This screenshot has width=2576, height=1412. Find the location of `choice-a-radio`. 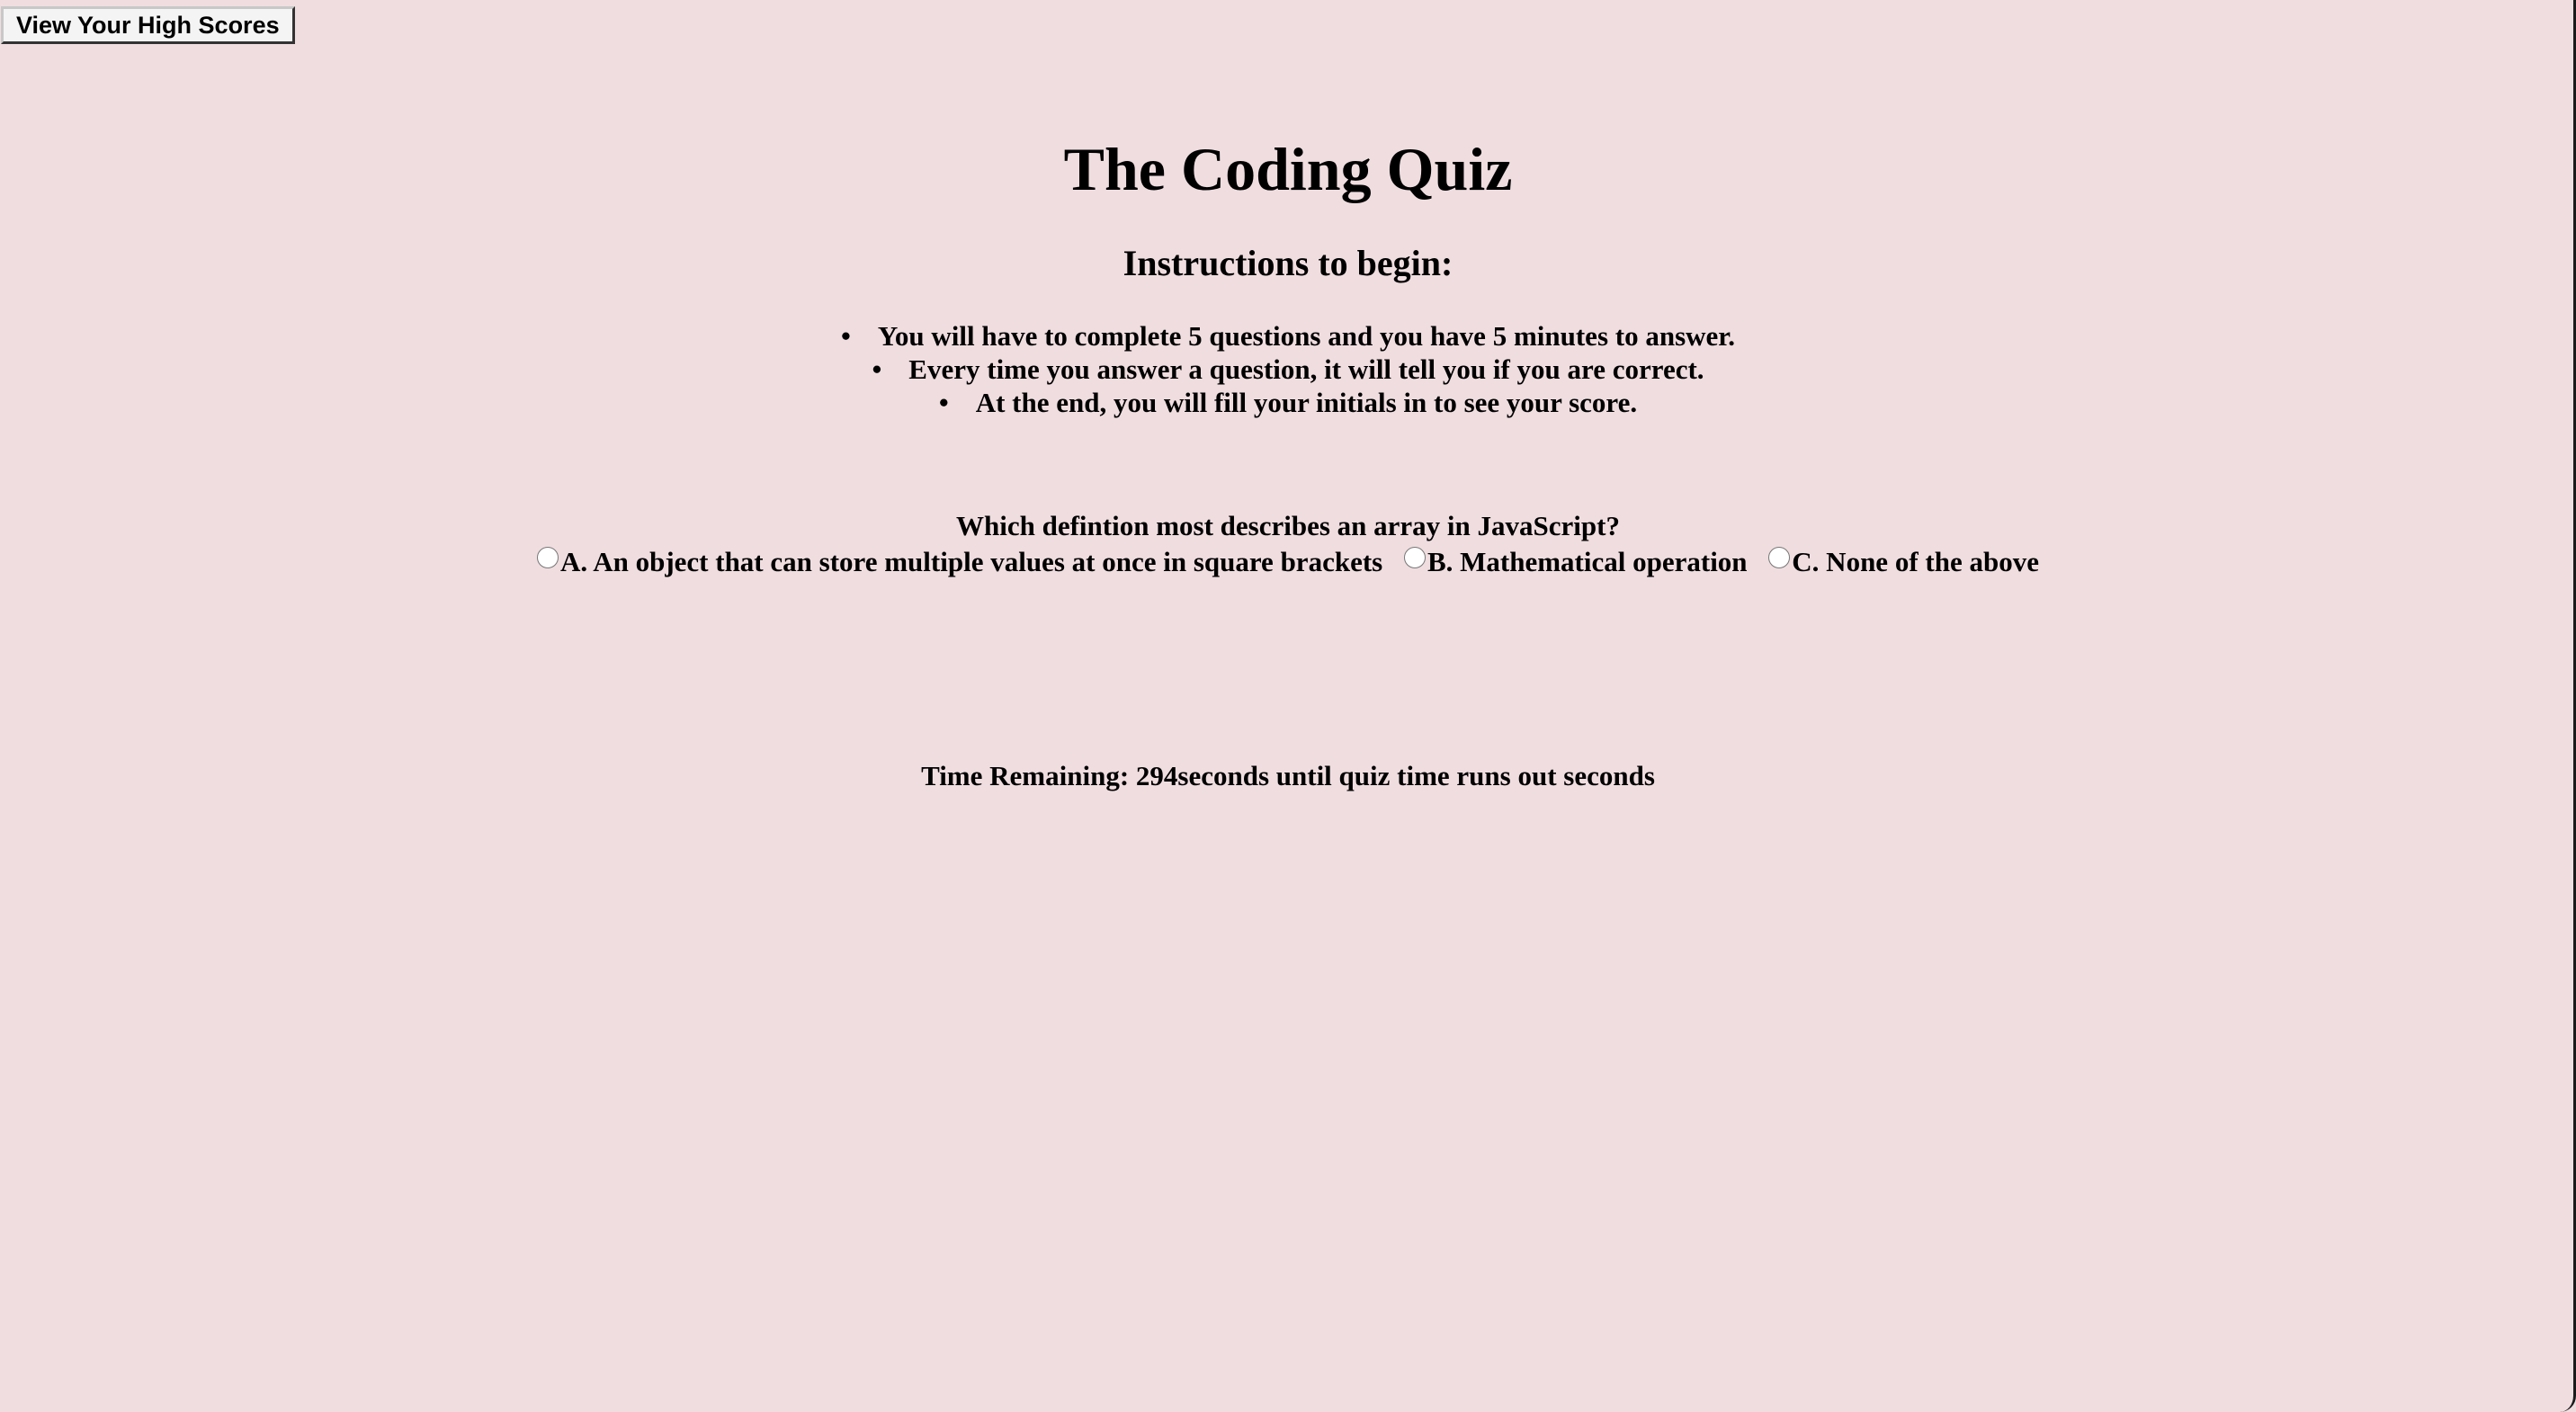

choice-a-radio is located at coordinates (548, 557).